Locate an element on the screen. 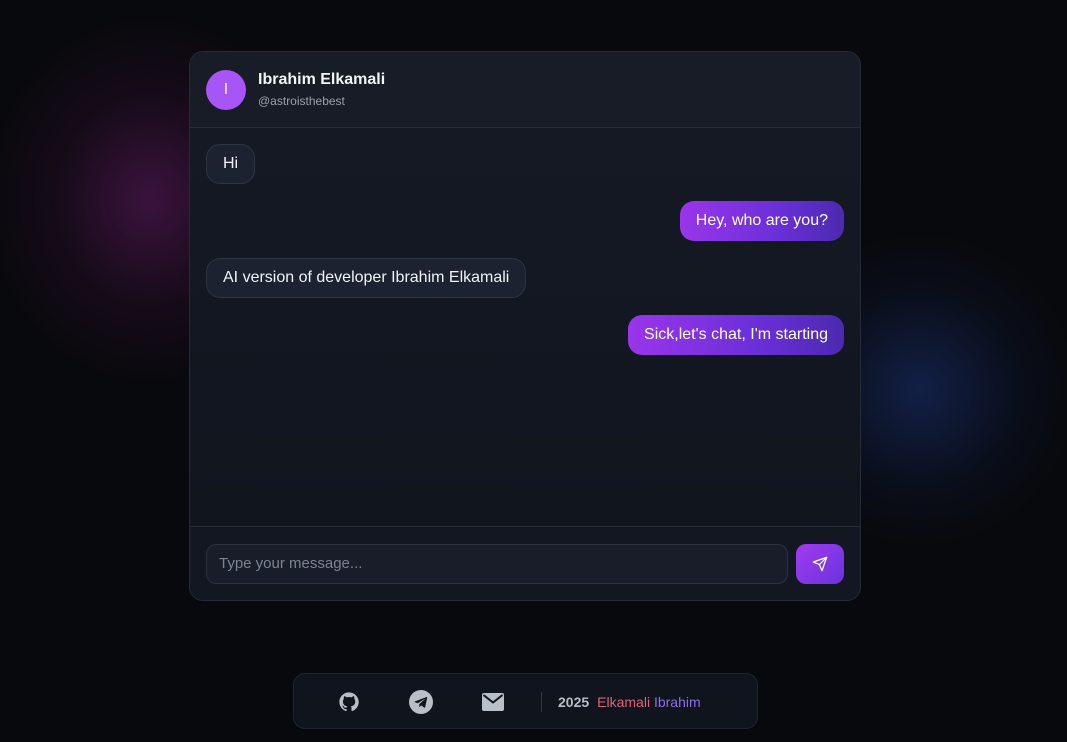 The height and width of the screenshot is (742, 1067). footer-name-first: Elkamali is located at coordinates (624, 702).